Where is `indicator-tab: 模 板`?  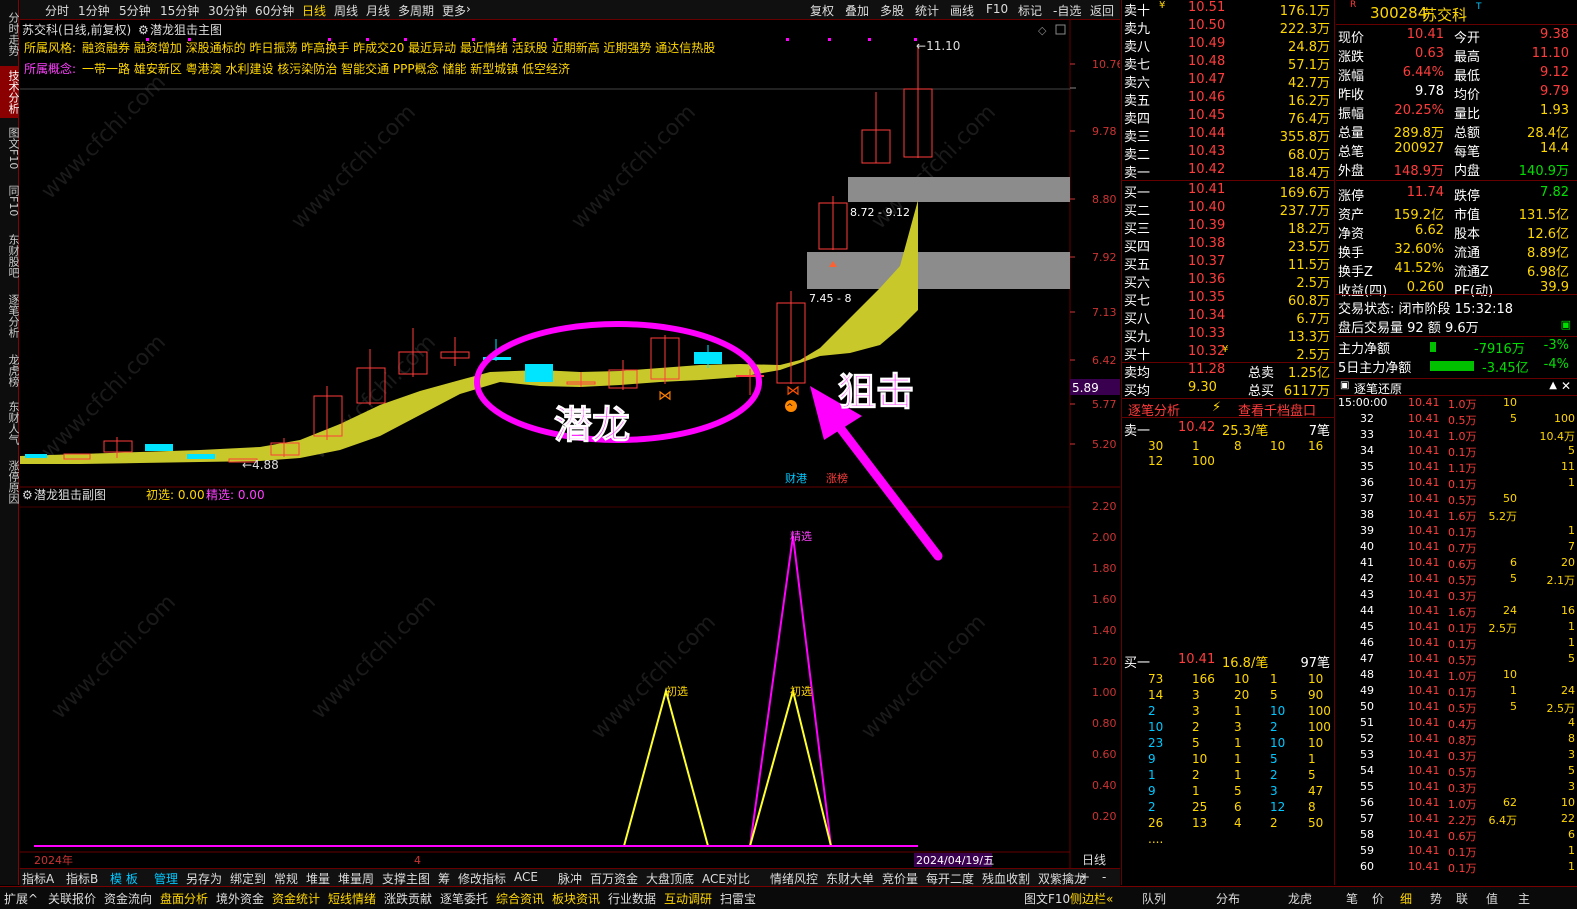 indicator-tab: 模 板 is located at coordinates (124, 878).